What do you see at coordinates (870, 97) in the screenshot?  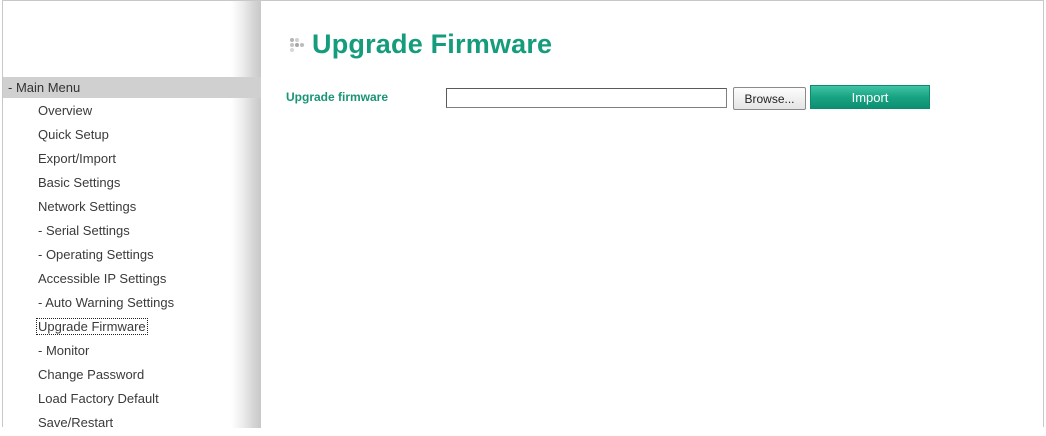 I see `import-button: Import` at bounding box center [870, 97].